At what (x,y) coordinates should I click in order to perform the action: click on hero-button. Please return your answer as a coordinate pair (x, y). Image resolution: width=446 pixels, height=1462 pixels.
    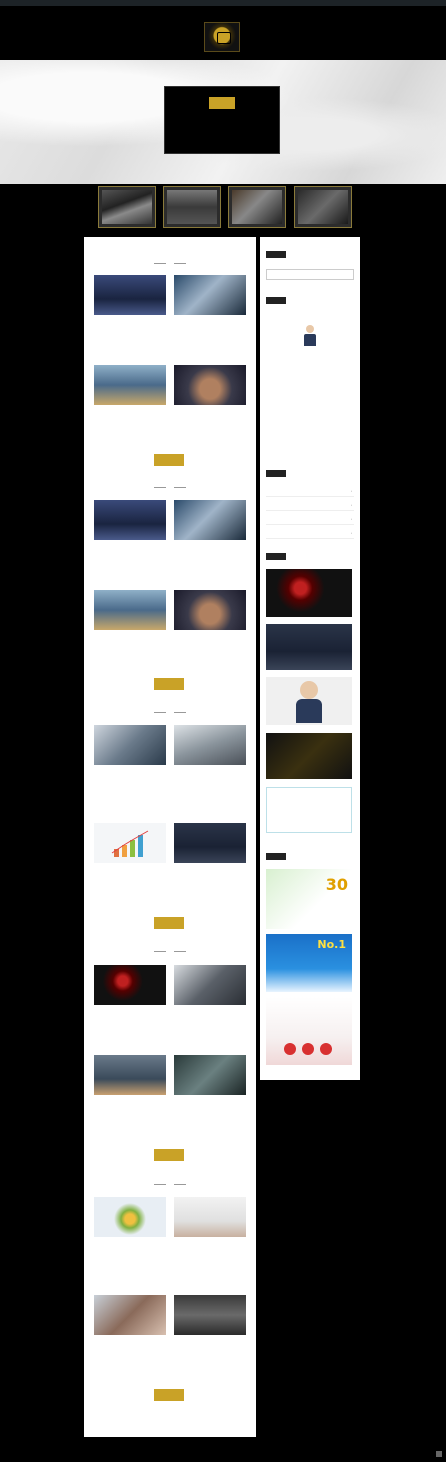
    Looking at the image, I should click on (222, 103).